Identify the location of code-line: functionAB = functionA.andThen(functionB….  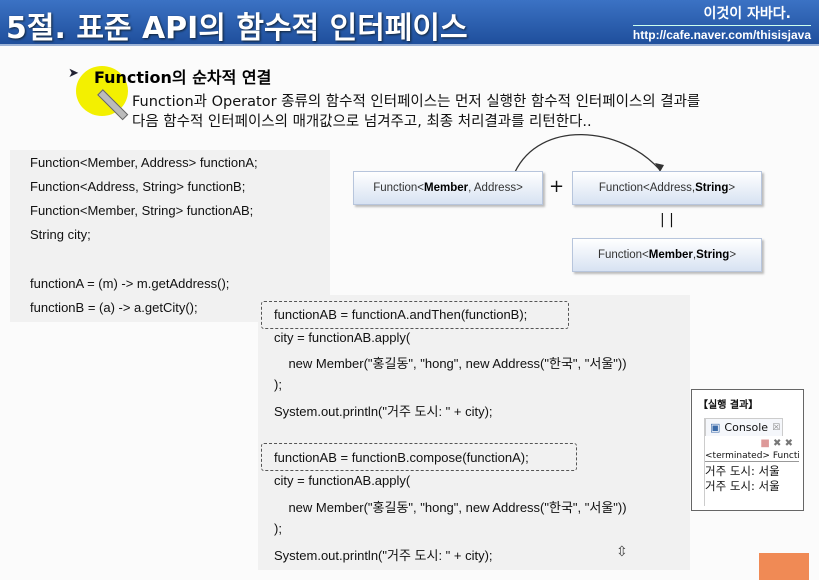
(401, 314).